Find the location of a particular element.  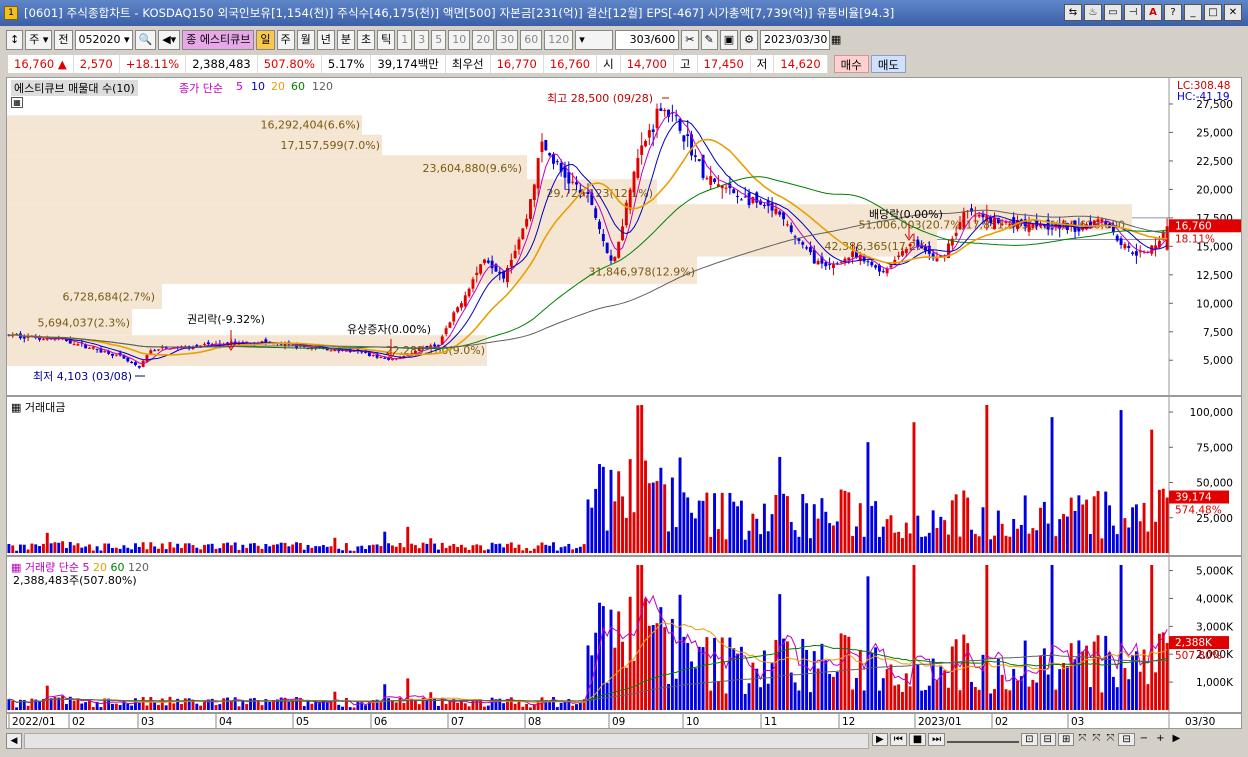

grid-icon: ▦ is located at coordinates (17, 102).